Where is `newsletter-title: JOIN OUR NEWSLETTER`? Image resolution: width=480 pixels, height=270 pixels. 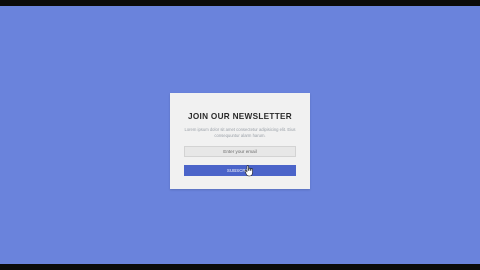 newsletter-title: JOIN OUR NEWSLETTER is located at coordinates (240, 116).